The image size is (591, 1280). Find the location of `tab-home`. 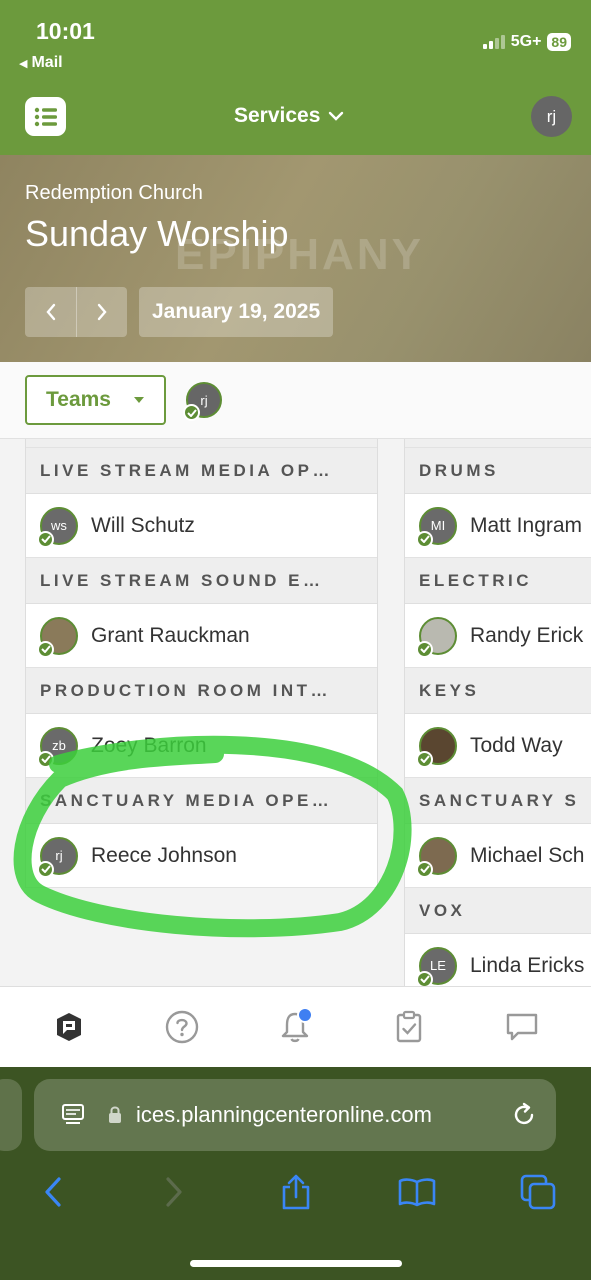

tab-home is located at coordinates (69, 1027).